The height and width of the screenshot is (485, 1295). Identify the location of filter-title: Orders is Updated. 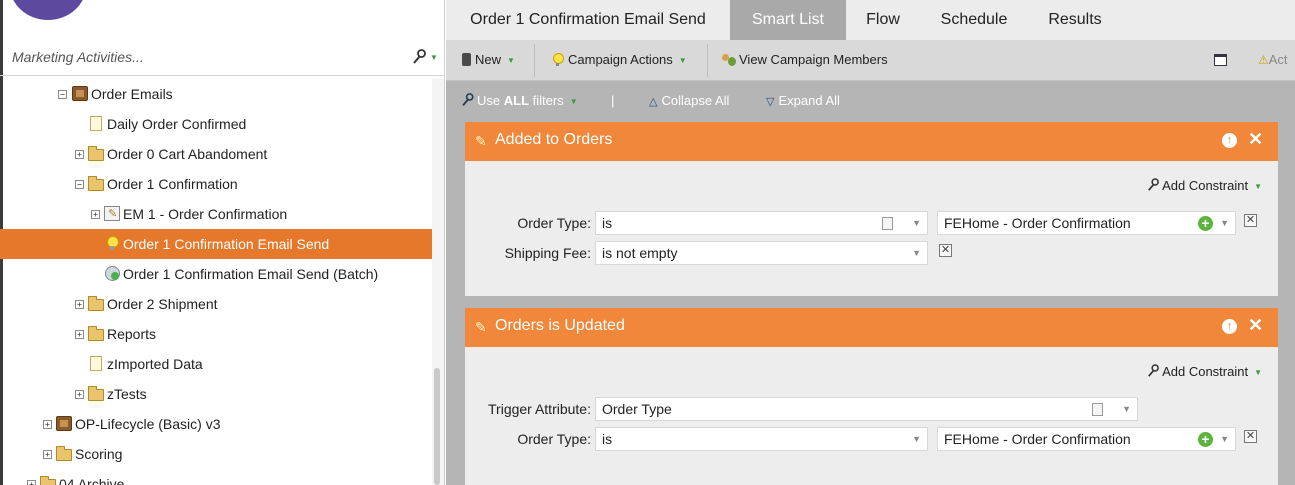
(560, 325).